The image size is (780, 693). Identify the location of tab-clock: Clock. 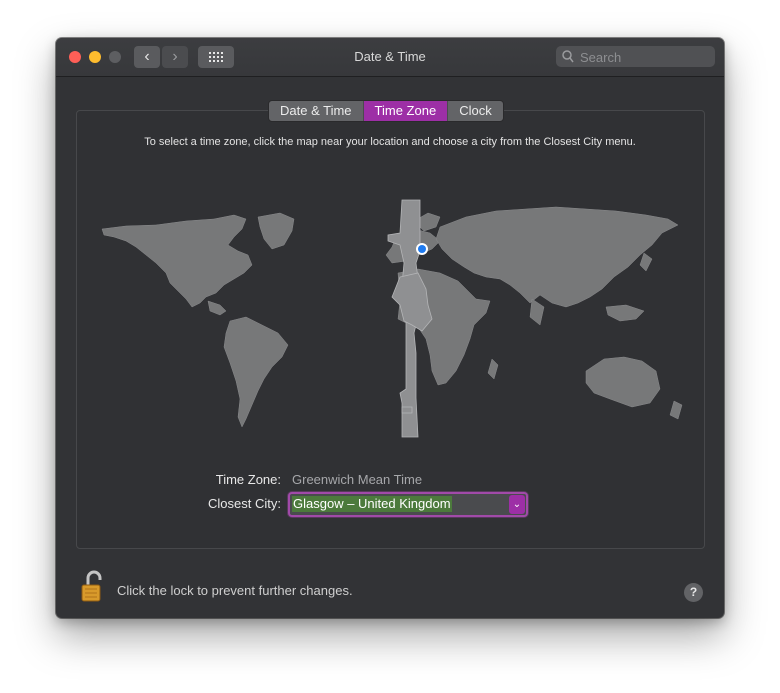
(475, 111).